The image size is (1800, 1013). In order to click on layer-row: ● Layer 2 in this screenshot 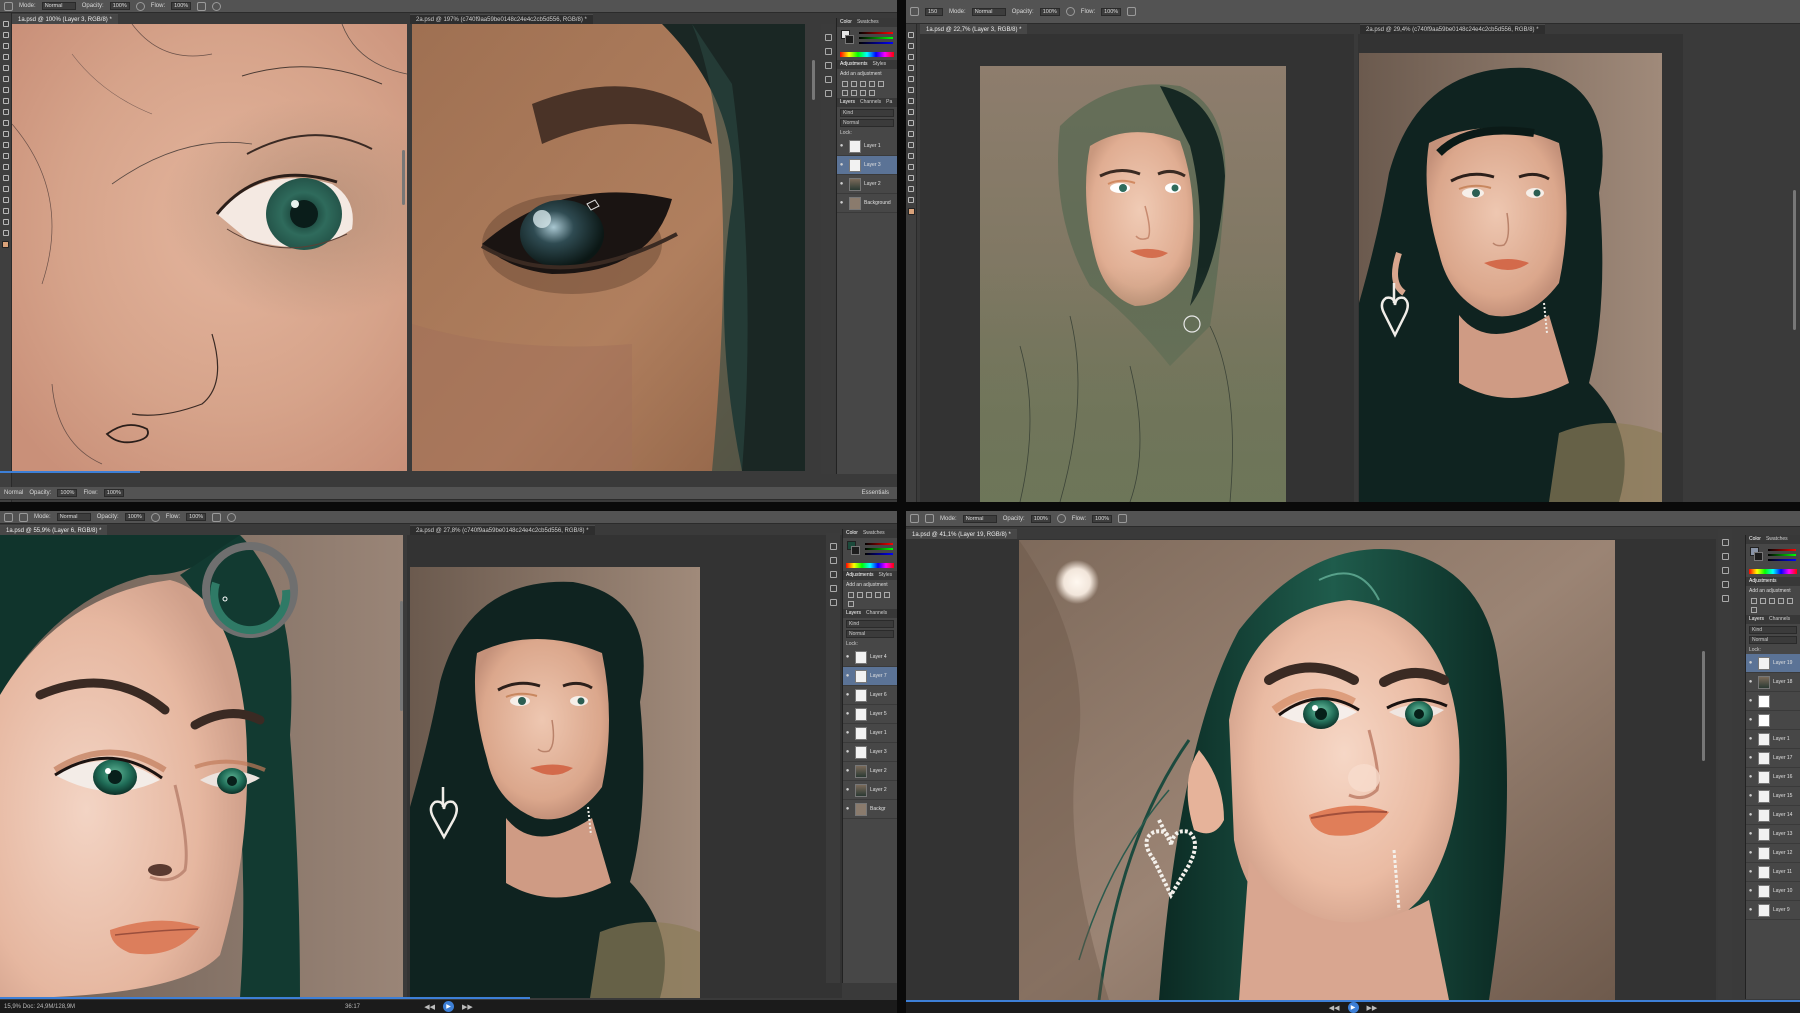, I will do `click(870, 790)`.